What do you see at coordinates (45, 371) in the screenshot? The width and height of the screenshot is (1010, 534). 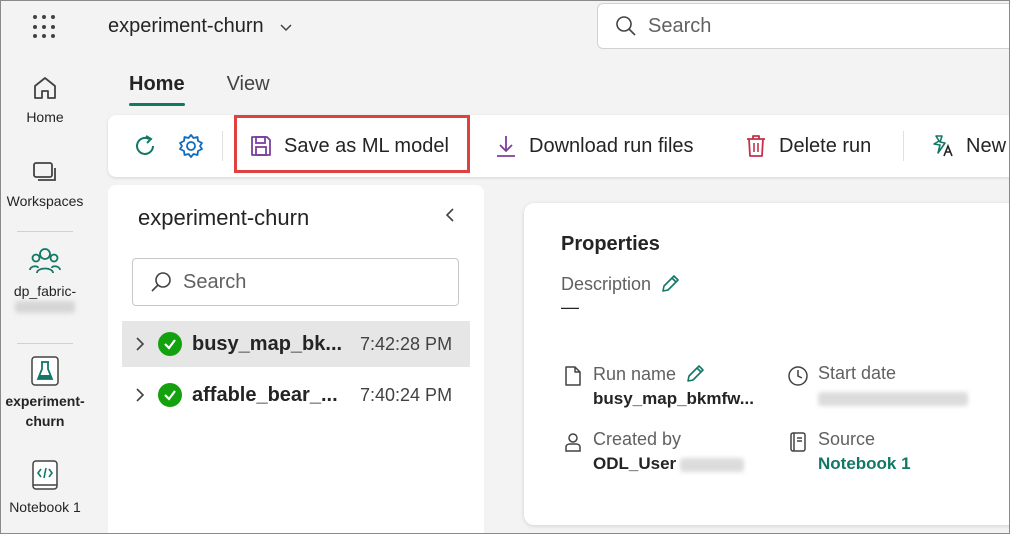 I see `experiment-flask-icon` at bounding box center [45, 371].